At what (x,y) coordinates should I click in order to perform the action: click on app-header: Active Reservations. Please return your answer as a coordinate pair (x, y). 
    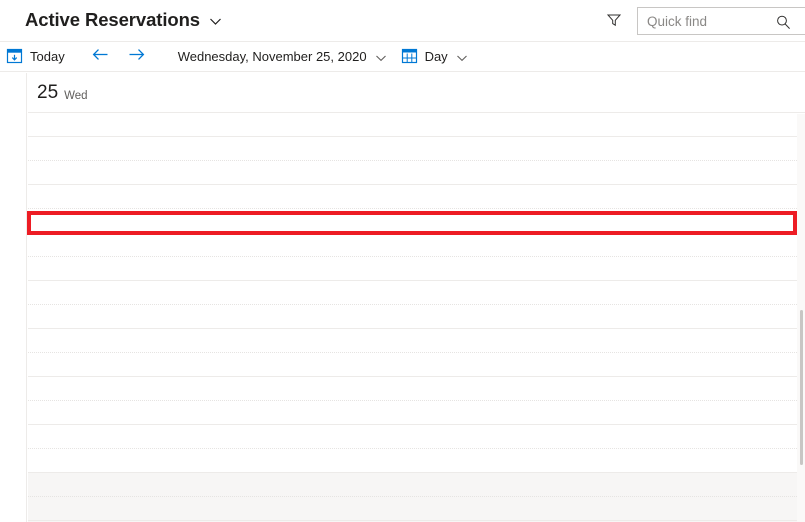
    Looking at the image, I should click on (402, 21).